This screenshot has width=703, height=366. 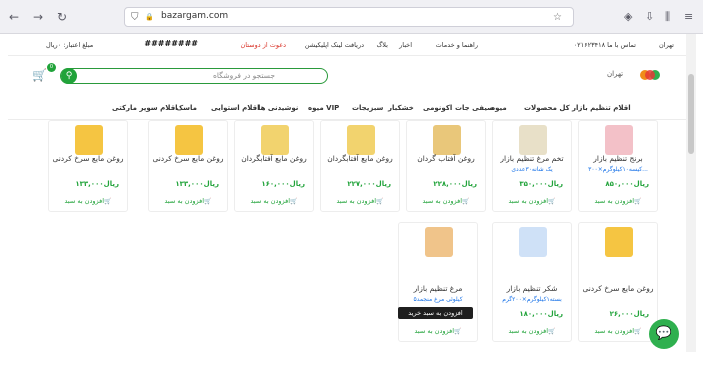 I want to click on chat-icon: 💬, so click(x=664, y=333).